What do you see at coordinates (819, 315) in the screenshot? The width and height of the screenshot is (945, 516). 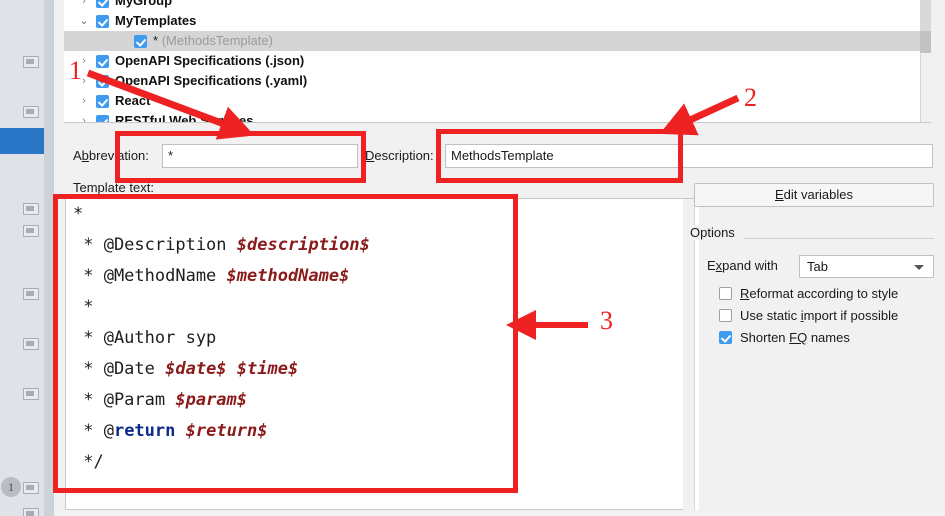 I see `checkbox-label: Use static import if possible` at bounding box center [819, 315].